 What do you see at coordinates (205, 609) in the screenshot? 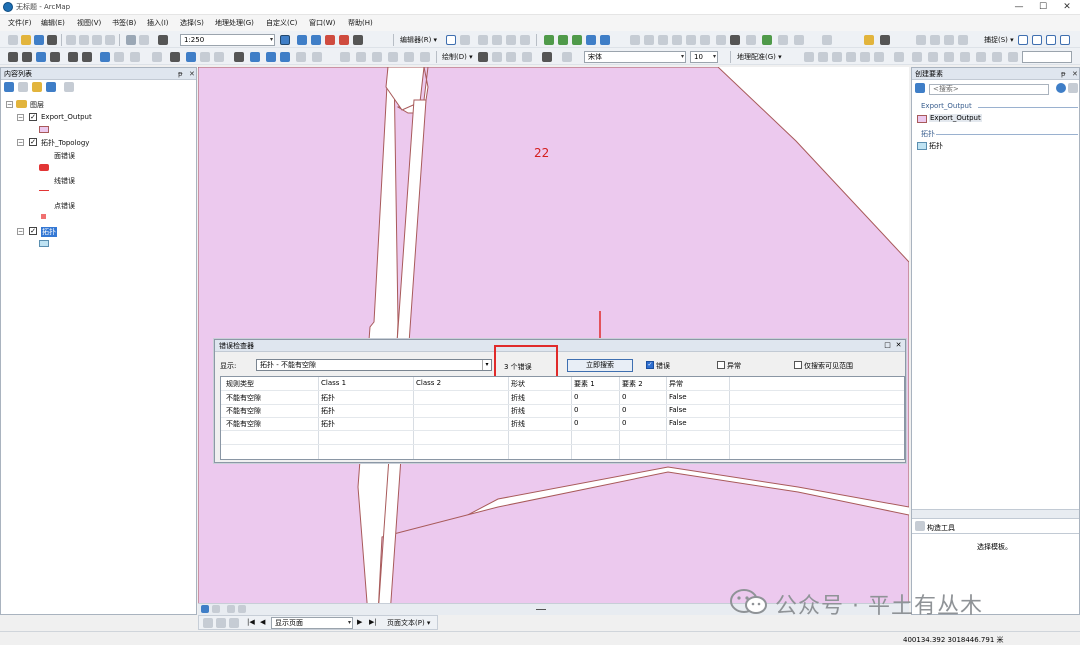
I see `data-view-icon` at bounding box center [205, 609].